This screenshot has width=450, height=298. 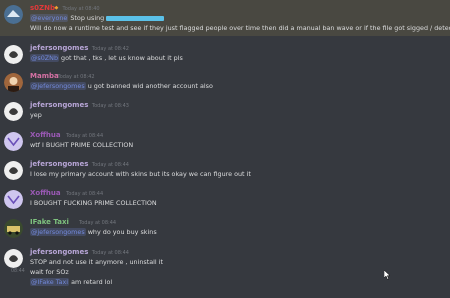 What do you see at coordinates (86, 18) in the screenshot?
I see `message-body: Stop using` at bounding box center [86, 18].